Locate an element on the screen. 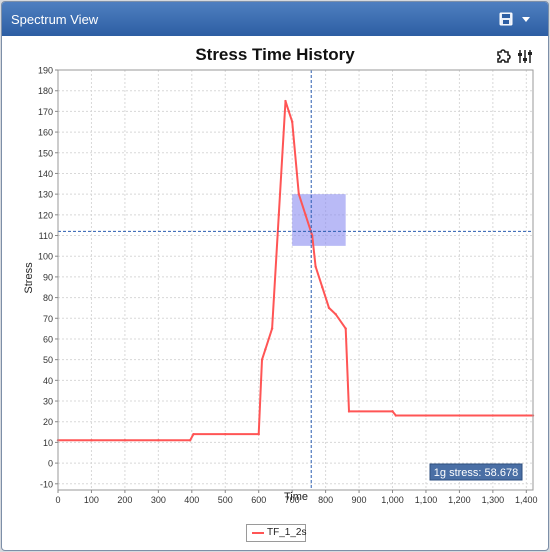 Image resolution: width=550 pixels, height=552 pixels. y-tick-label: 150 is located at coordinates (45, 153).